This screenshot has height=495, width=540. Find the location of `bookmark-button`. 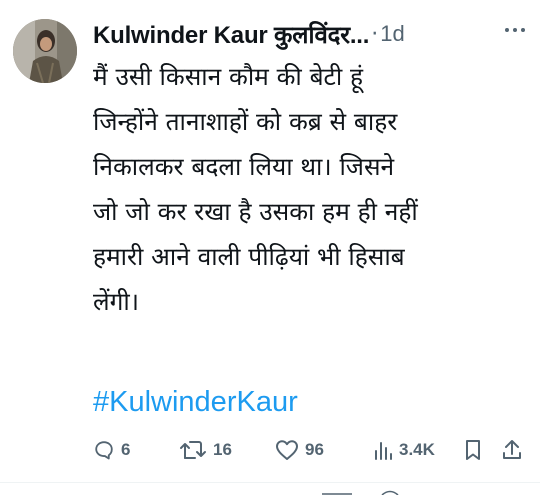

bookmark-button is located at coordinates (473, 450).